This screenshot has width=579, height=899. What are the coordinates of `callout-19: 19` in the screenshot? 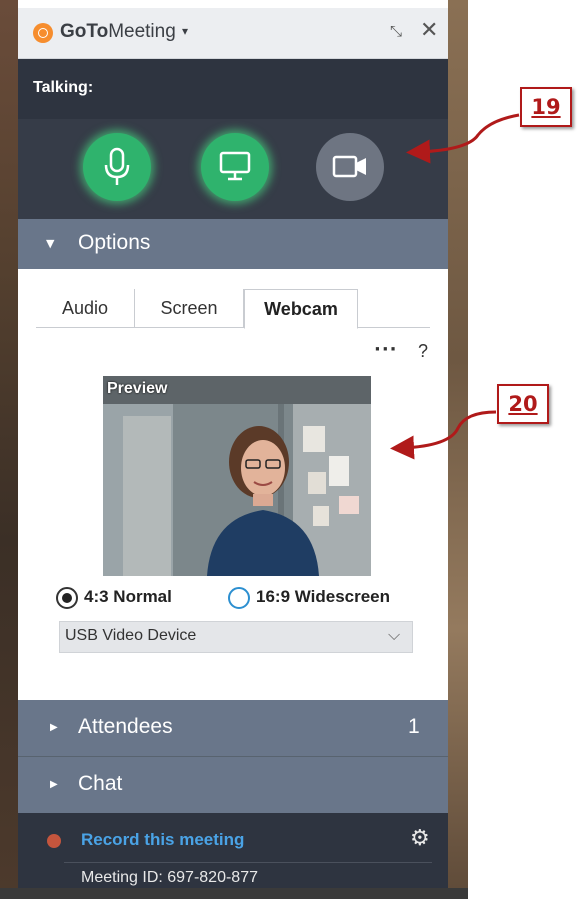 It's located at (546, 107).